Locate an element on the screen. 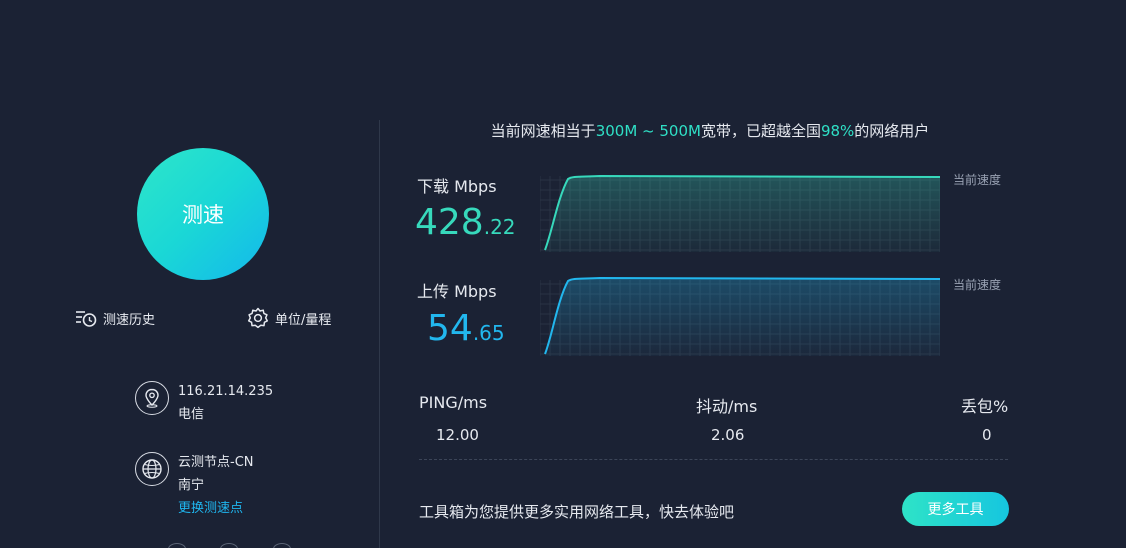 Image resolution: width=1126 pixels, height=548 pixels. download-value: 428.22 is located at coordinates (465, 225).